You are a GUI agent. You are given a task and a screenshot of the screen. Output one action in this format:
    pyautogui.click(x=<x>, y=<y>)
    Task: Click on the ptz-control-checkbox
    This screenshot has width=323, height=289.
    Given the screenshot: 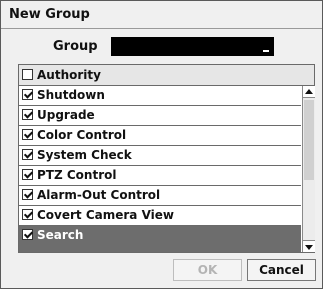 What is the action you would take?
    pyautogui.click(x=27, y=174)
    